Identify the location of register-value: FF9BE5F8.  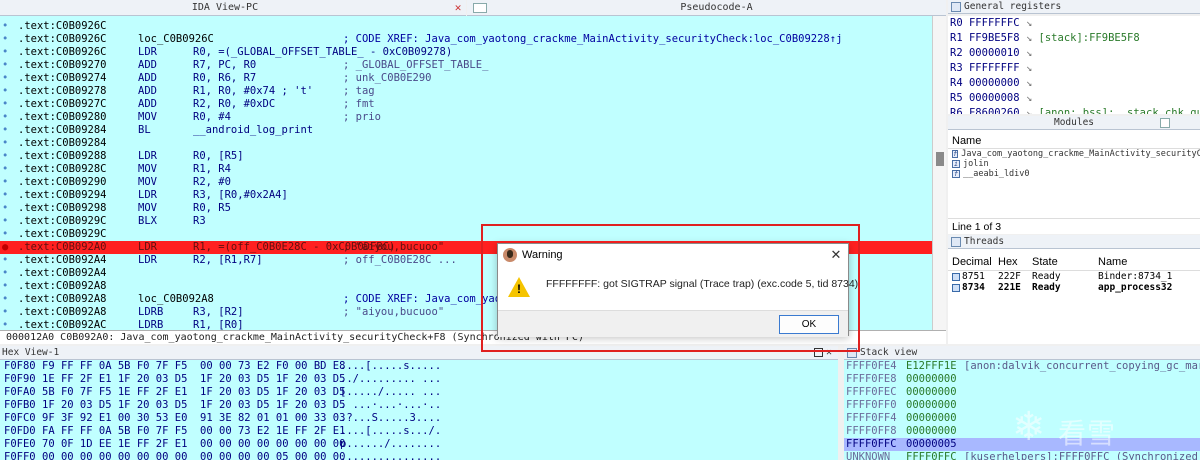
(994, 38).